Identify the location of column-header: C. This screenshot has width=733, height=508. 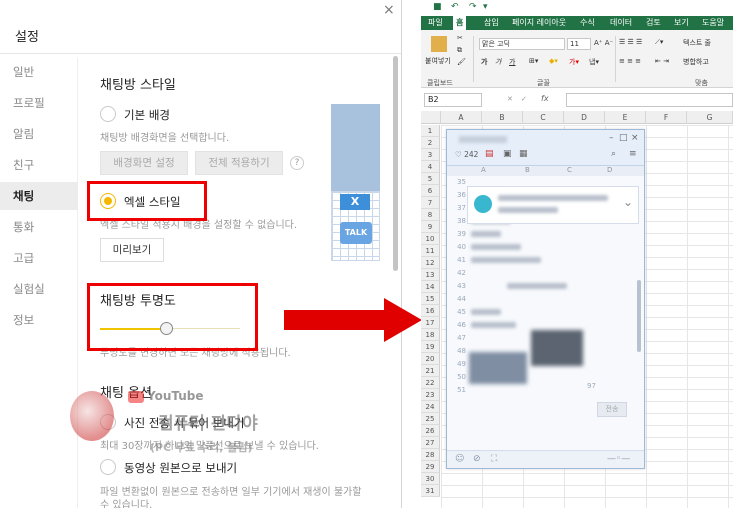
(543, 117).